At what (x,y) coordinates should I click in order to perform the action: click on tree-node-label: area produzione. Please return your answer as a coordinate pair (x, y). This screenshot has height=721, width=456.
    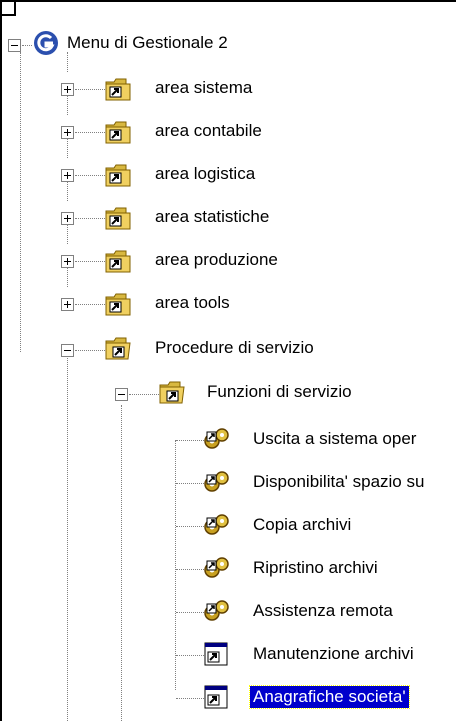
    Looking at the image, I should click on (216, 259).